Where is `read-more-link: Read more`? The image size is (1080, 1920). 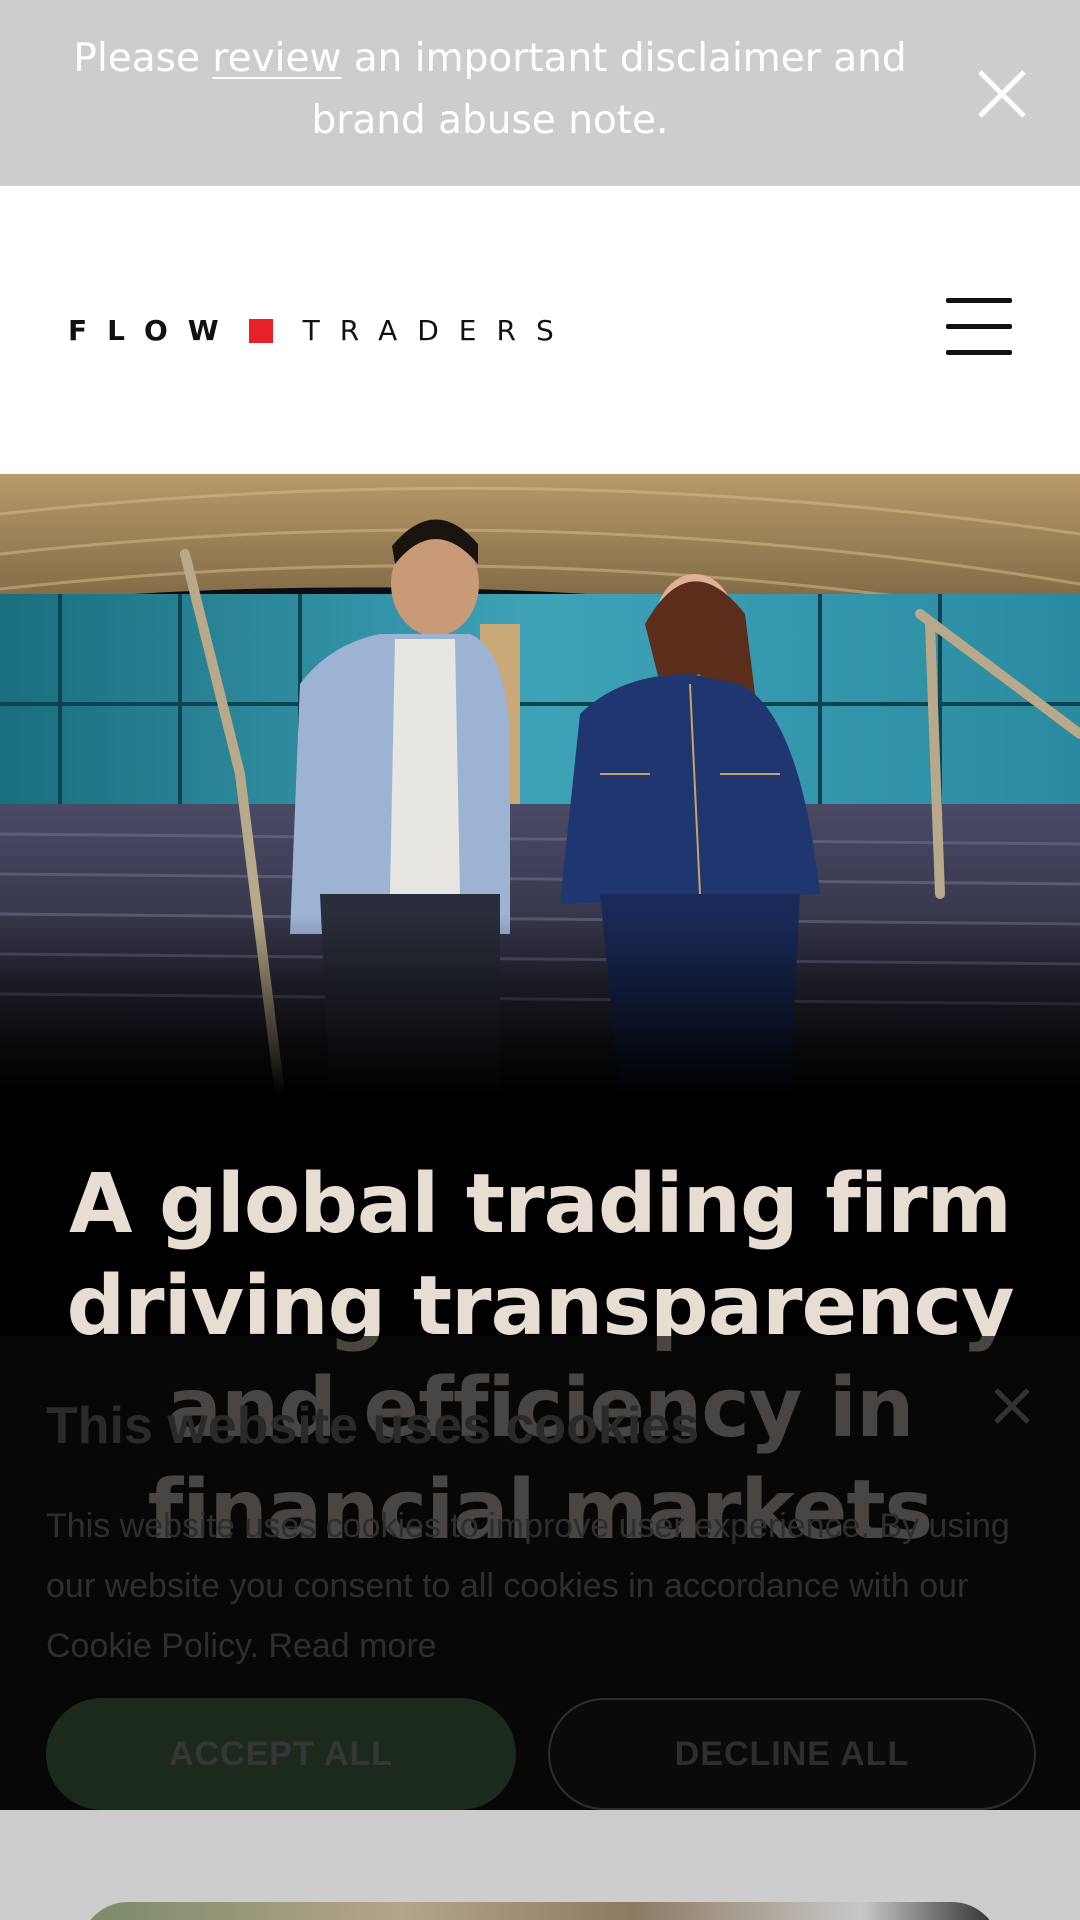 read-more-link: Read more is located at coordinates (352, 1646).